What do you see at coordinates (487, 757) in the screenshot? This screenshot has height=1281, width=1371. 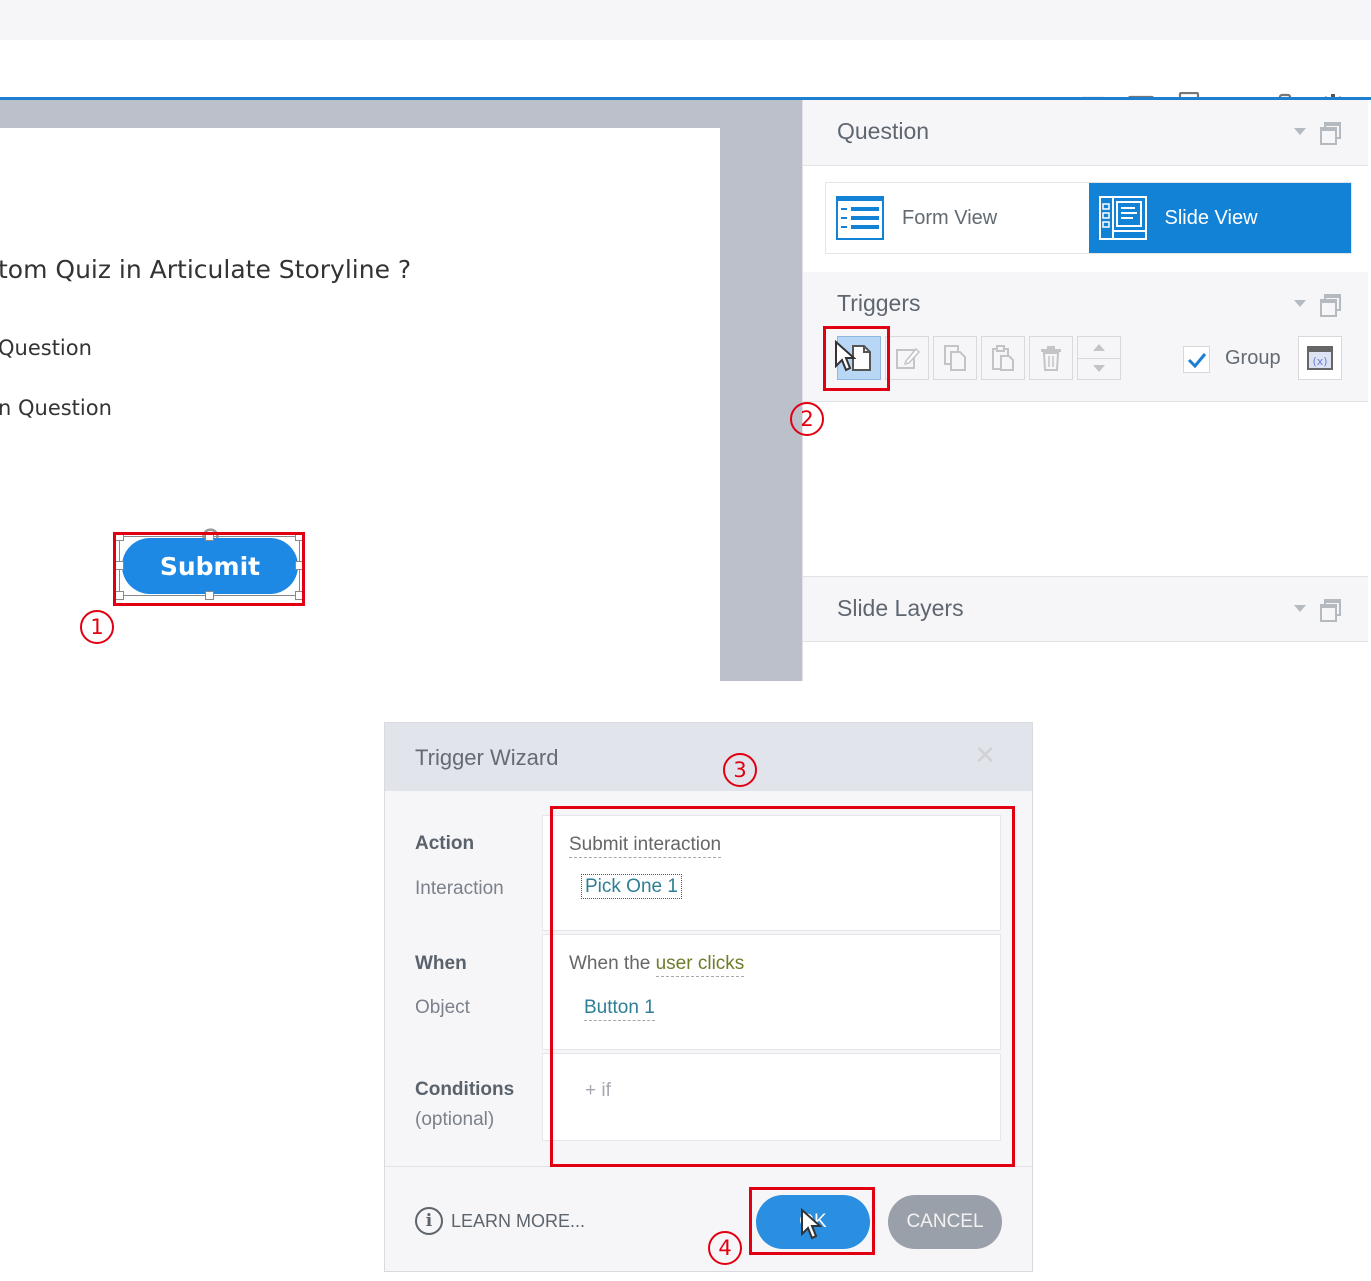 I see `dialog-title: Trigger Wizard` at bounding box center [487, 757].